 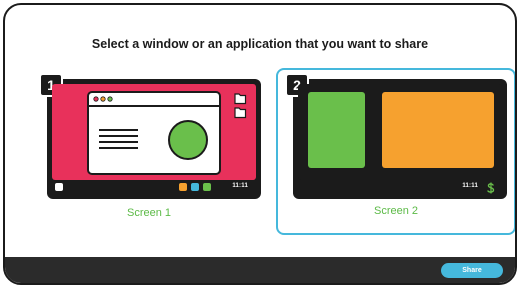 I want to click on share-button: Share, so click(x=472, y=270).